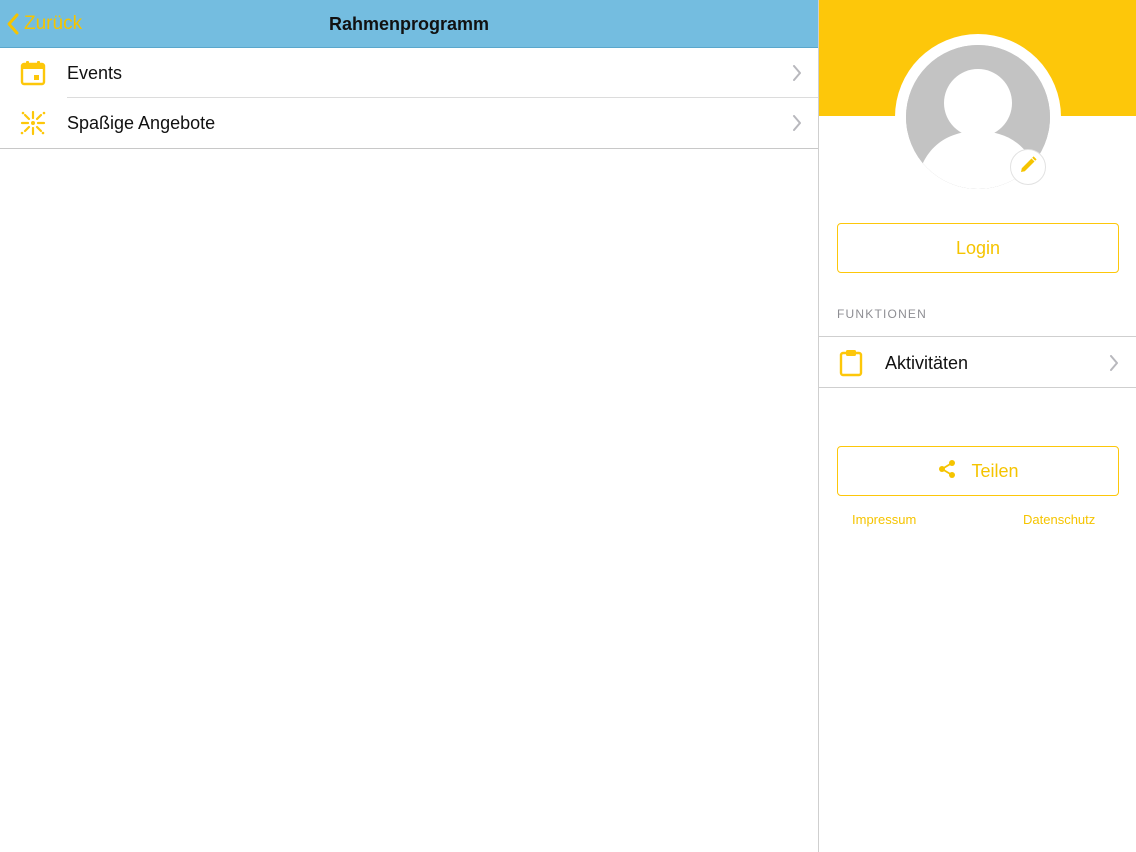 The width and height of the screenshot is (1136, 852). I want to click on menu-list: Events Spaßige Angebote, so click(409, 98).